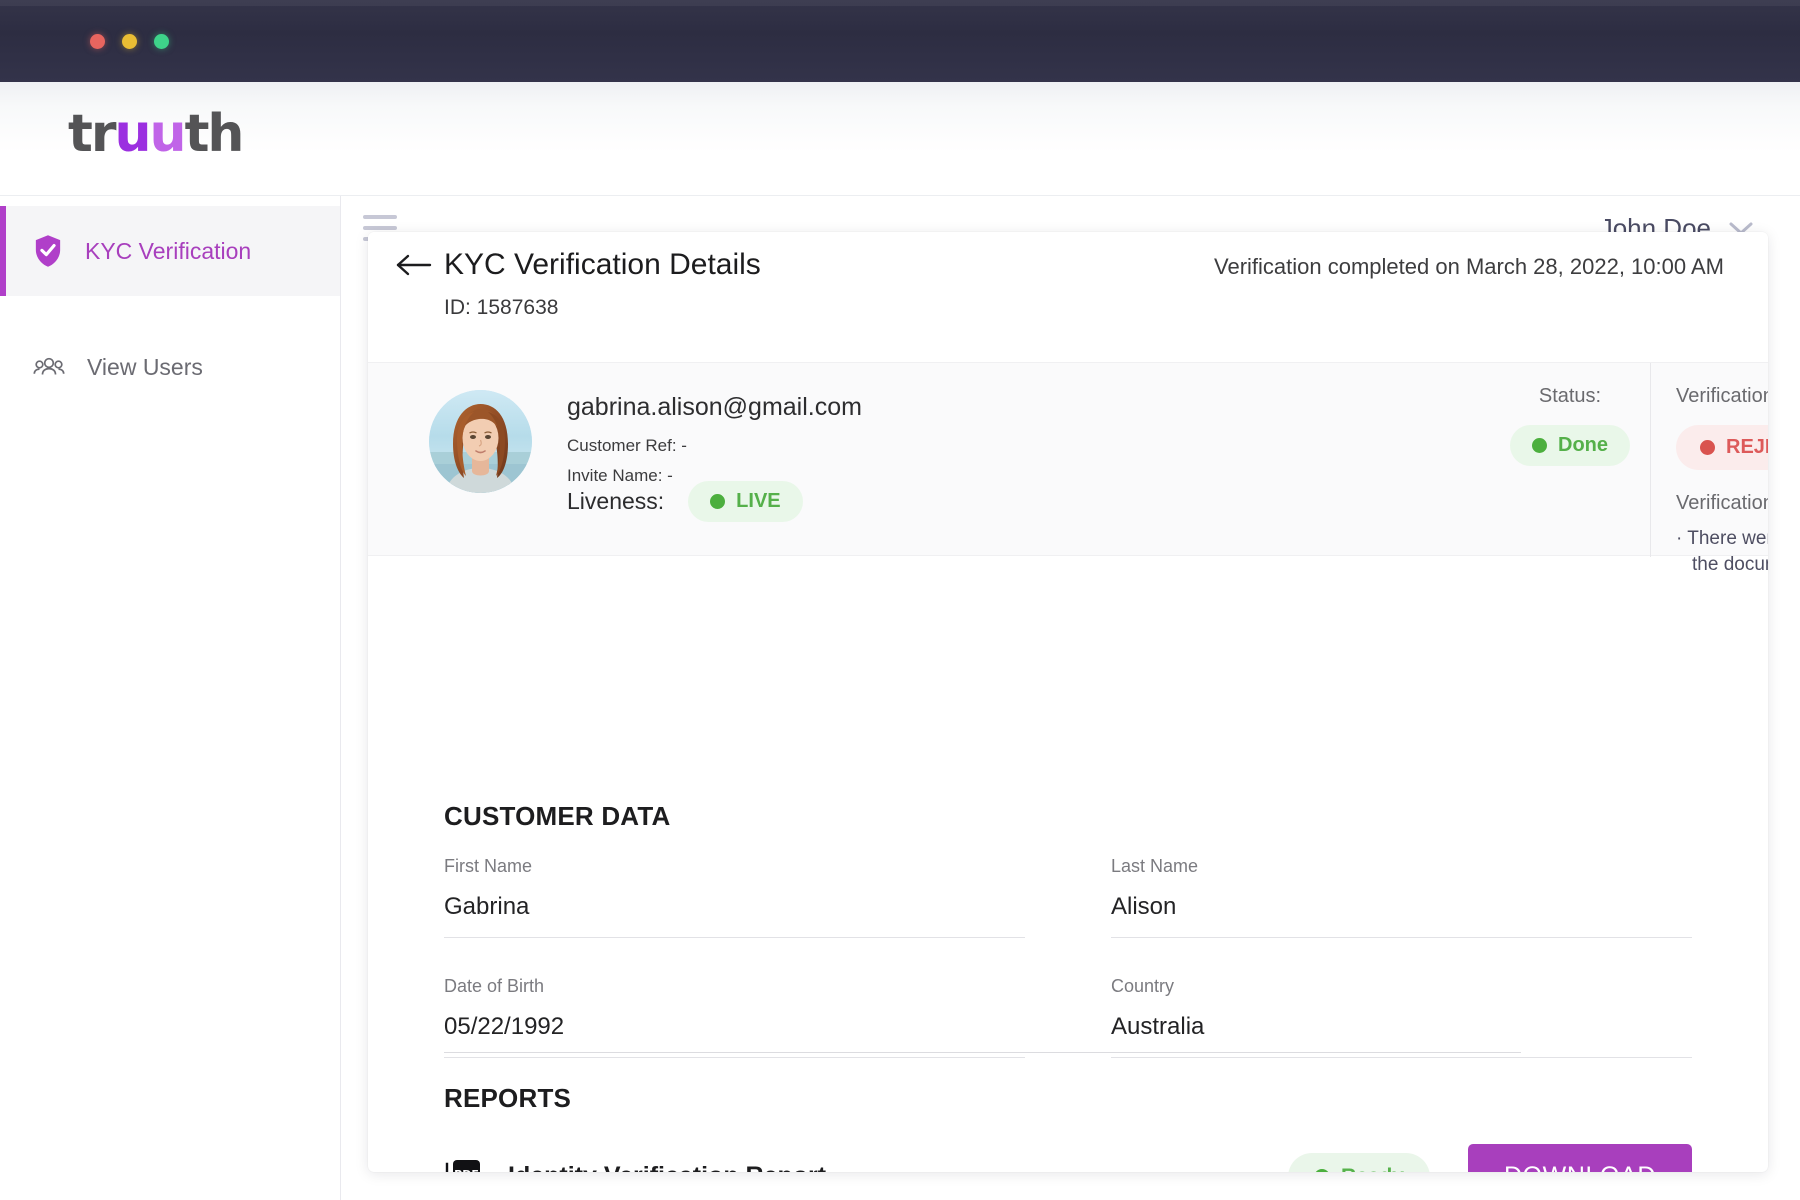  I want to click on field-label: Last Name, so click(1155, 866).